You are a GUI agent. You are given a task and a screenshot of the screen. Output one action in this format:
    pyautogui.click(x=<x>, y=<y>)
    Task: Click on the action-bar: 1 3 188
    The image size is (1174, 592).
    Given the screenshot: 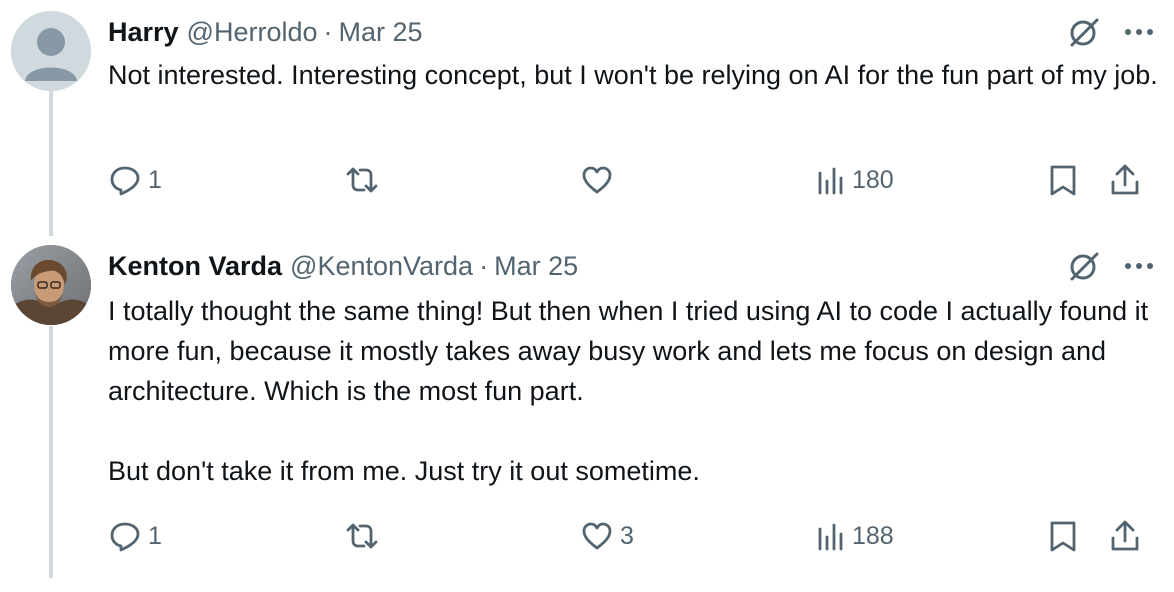 What is the action you would take?
    pyautogui.click(x=628, y=536)
    